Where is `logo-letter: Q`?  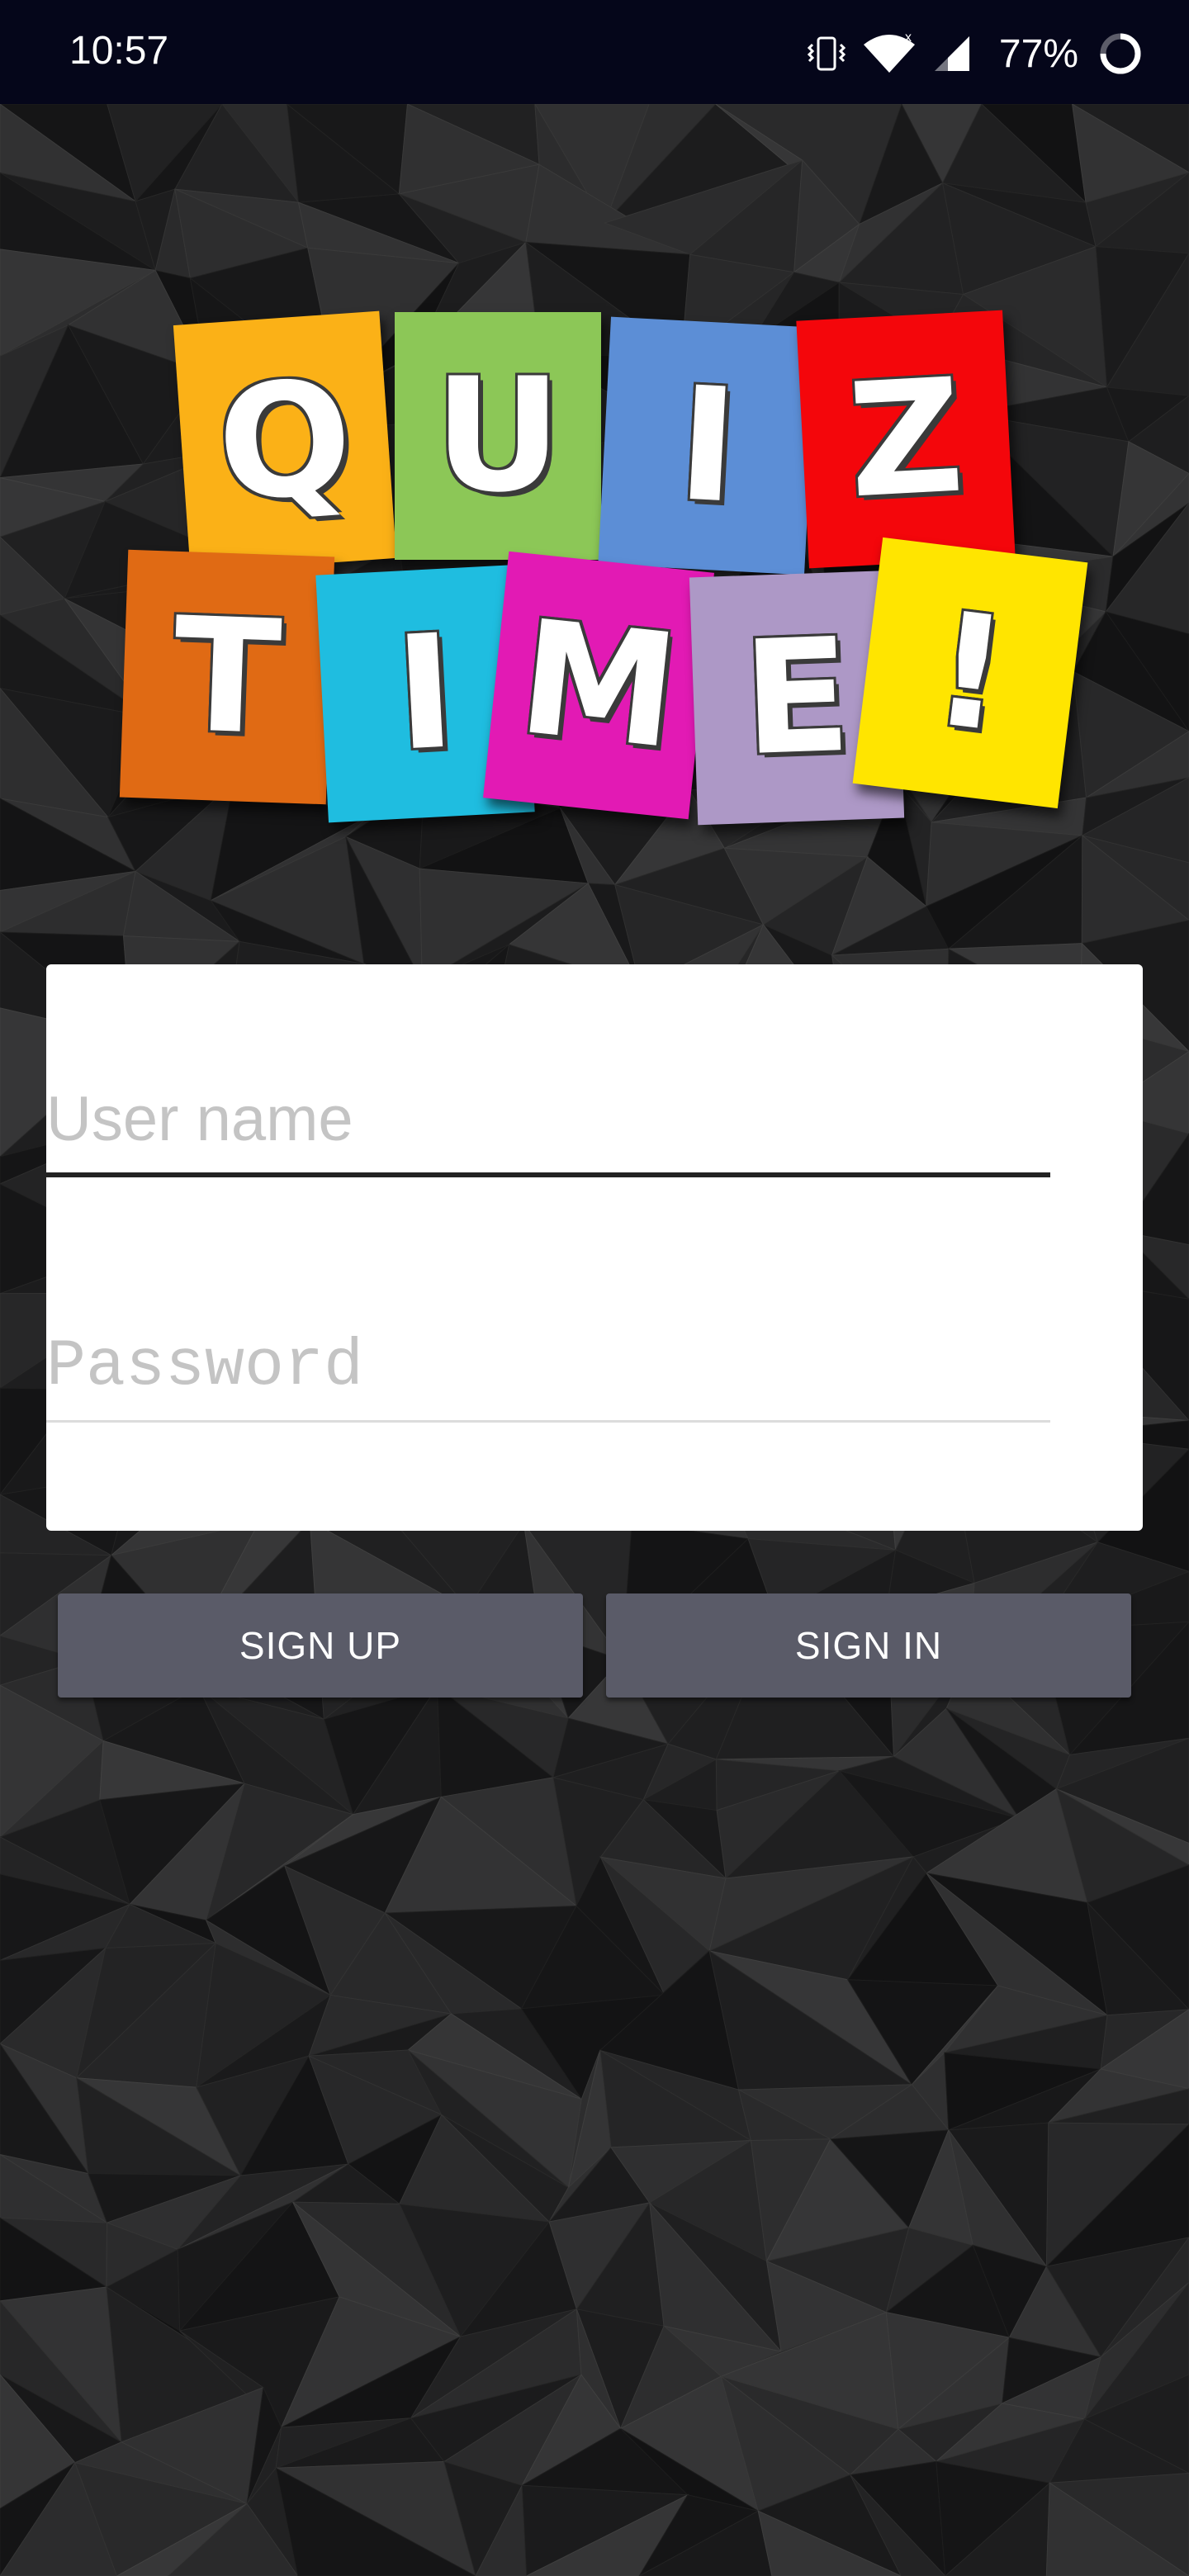 logo-letter: Q is located at coordinates (284, 441).